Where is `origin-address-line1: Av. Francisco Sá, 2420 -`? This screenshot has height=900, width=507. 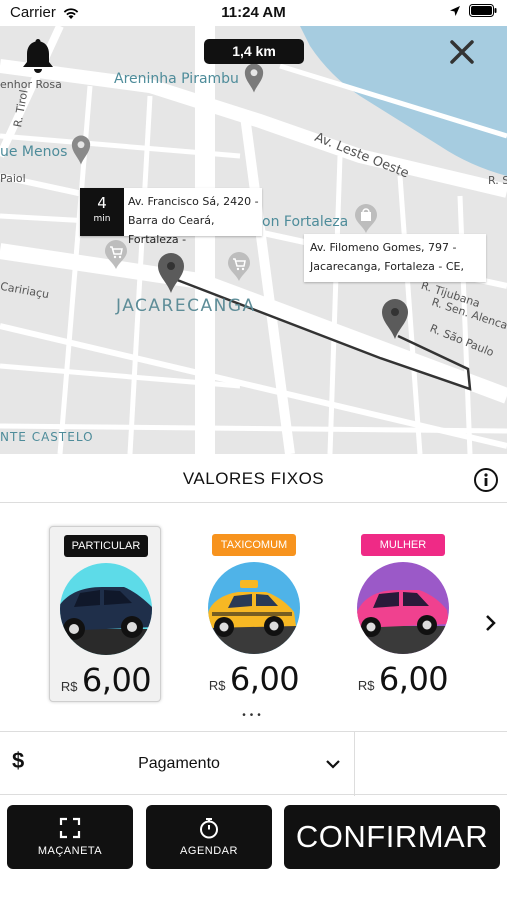
origin-address-line1: Av. Francisco Sá, 2420 - is located at coordinates (193, 201).